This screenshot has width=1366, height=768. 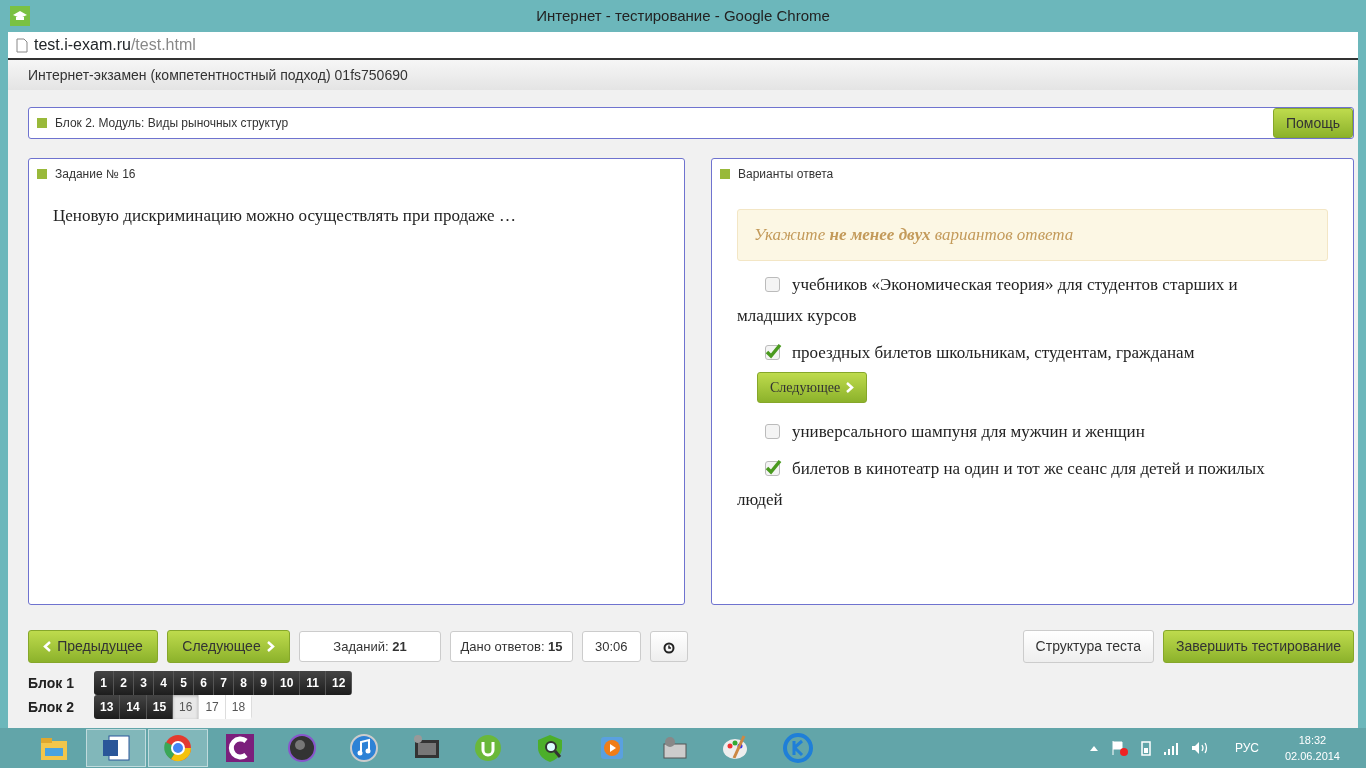 I want to click on module-title: Блок 2. Модуль: Виды рыночных структур, so click(x=172, y=123).